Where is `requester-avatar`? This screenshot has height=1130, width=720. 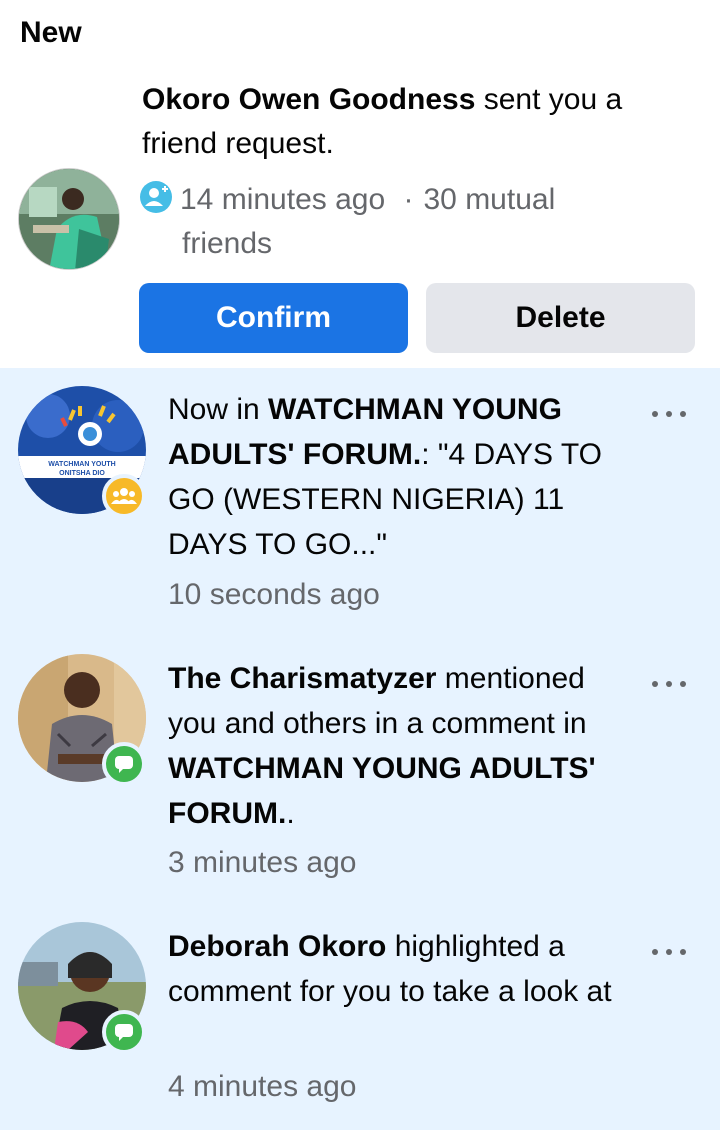 requester-avatar is located at coordinates (69, 219).